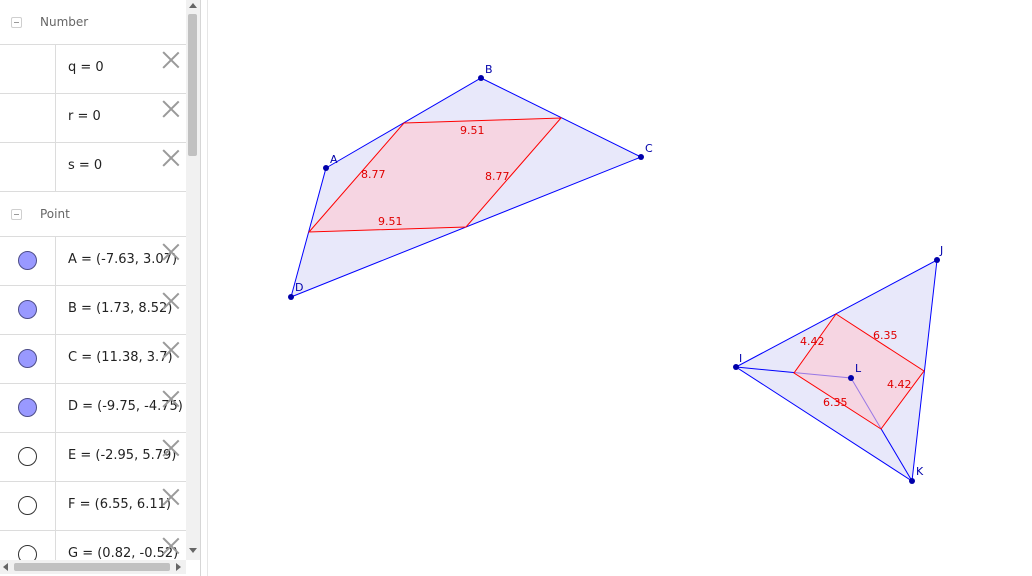 Image resolution: width=1032 pixels, height=576 pixels. Describe the element at coordinates (55, 214) in the screenshot. I see `group-title: Point` at that location.